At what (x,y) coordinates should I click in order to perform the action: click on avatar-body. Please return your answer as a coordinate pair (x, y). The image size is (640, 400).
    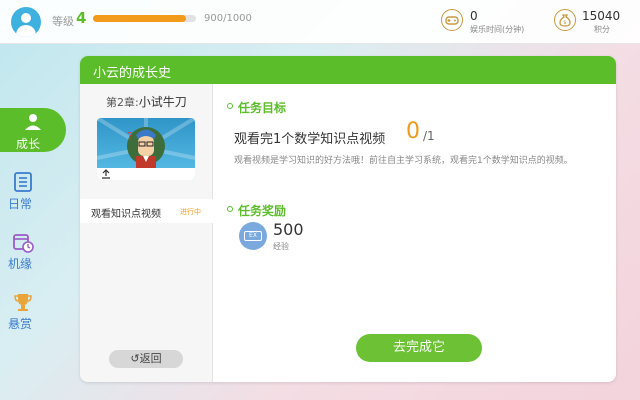
    Looking at the image, I should click on (26, 31).